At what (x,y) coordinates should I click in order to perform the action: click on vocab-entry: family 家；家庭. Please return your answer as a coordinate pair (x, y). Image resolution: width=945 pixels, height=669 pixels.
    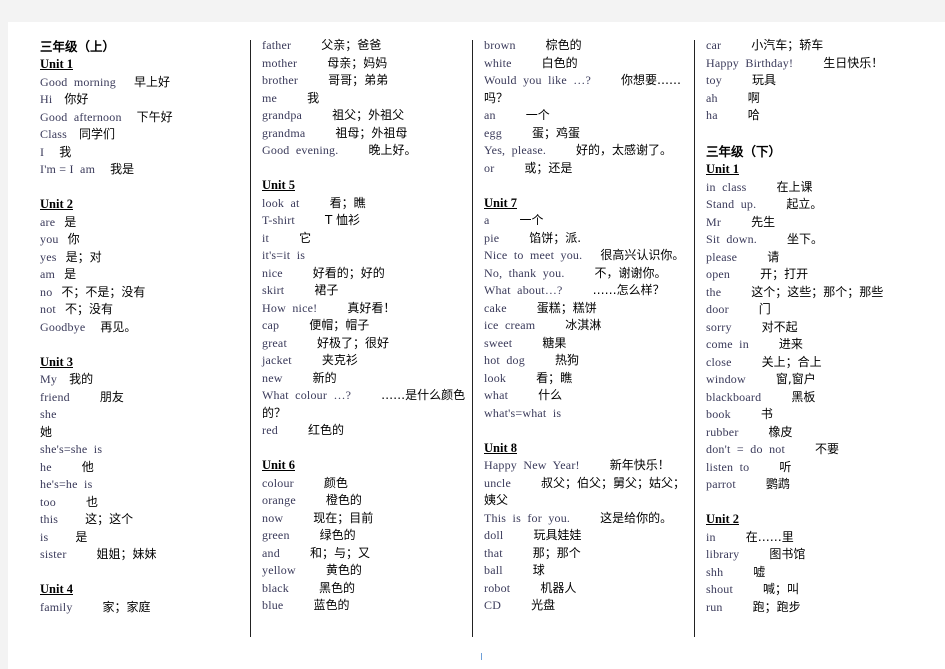
    Looking at the image, I should click on (145, 608).